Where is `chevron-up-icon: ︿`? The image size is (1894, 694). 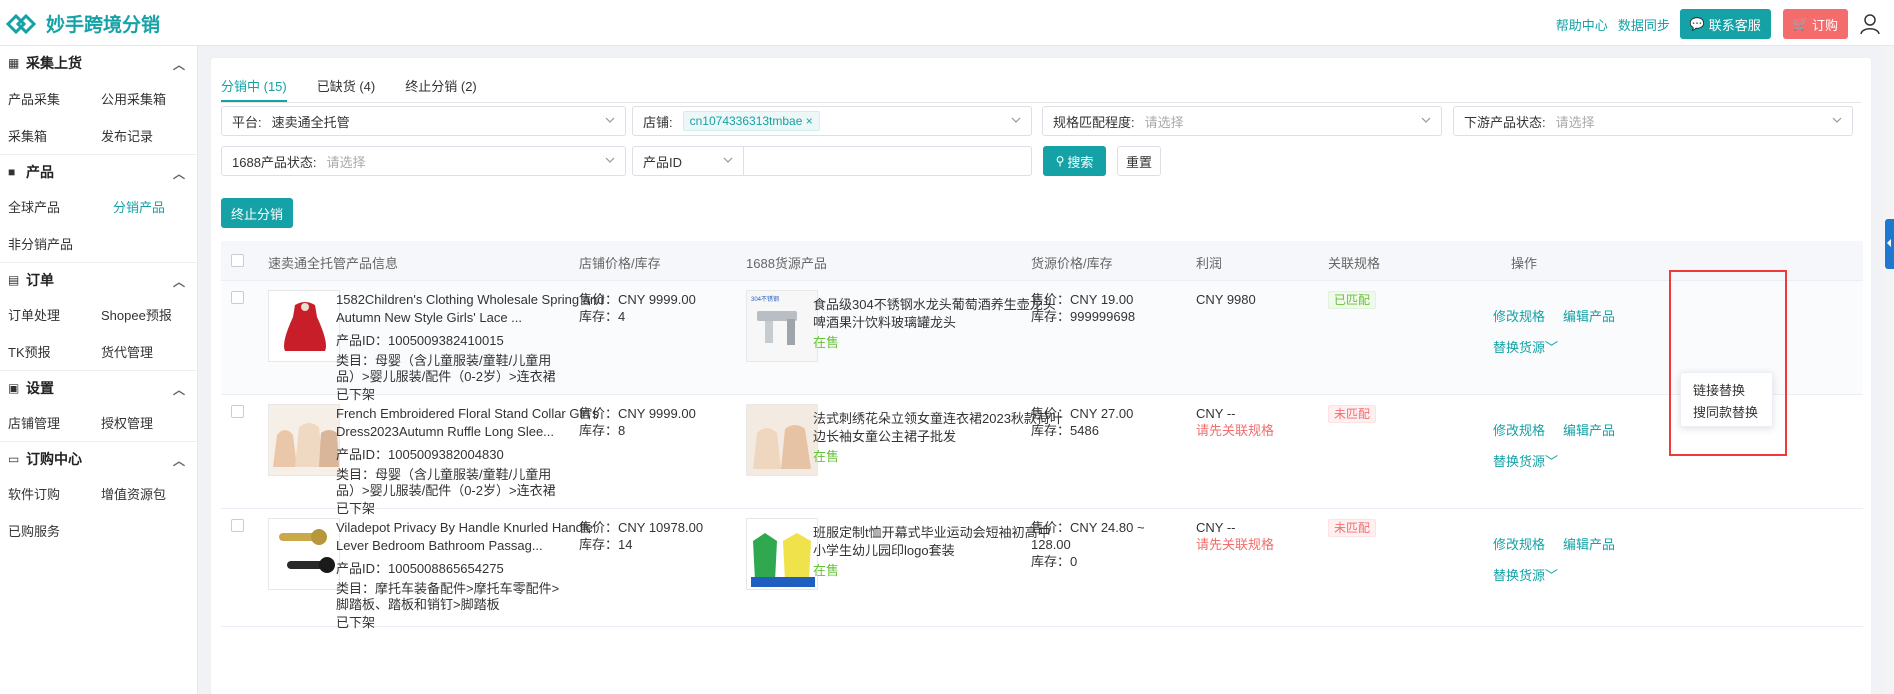
chevron-up-icon: ︿ is located at coordinates (179, 461).